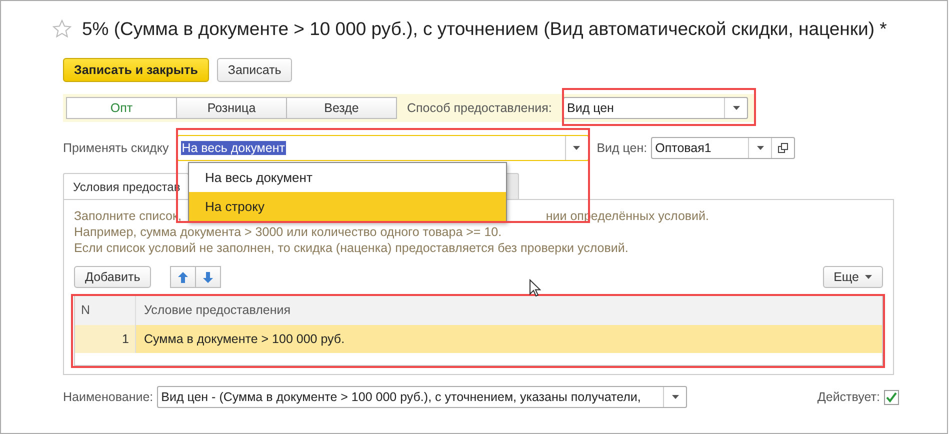 The height and width of the screenshot is (434, 950). Describe the element at coordinates (852, 277) in the screenshot. I see `more-button: Еще` at that location.